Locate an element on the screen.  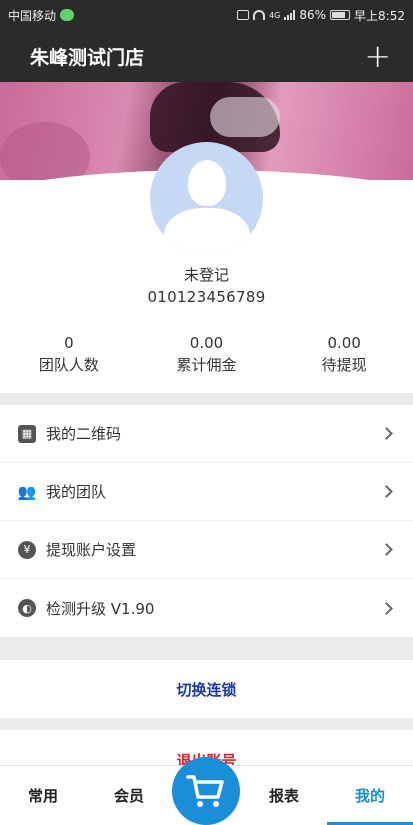
carrier-label: 中国移动 is located at coordinates (32, 15).